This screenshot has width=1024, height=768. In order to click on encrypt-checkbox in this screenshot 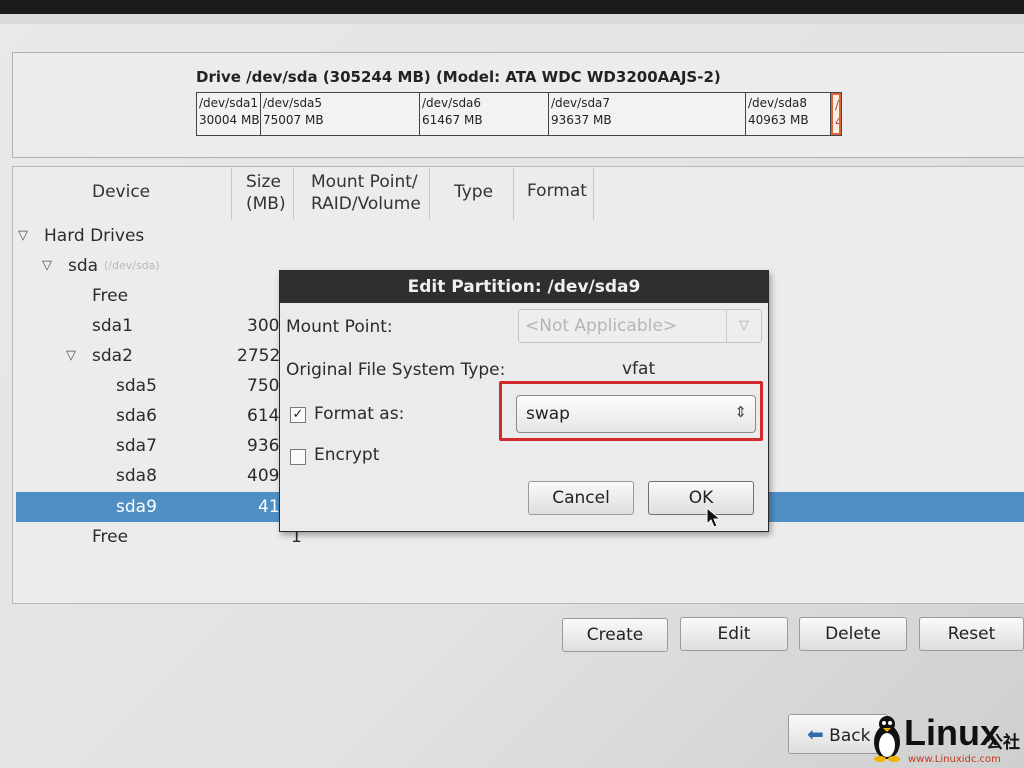, I will do `click(298, 457)`.